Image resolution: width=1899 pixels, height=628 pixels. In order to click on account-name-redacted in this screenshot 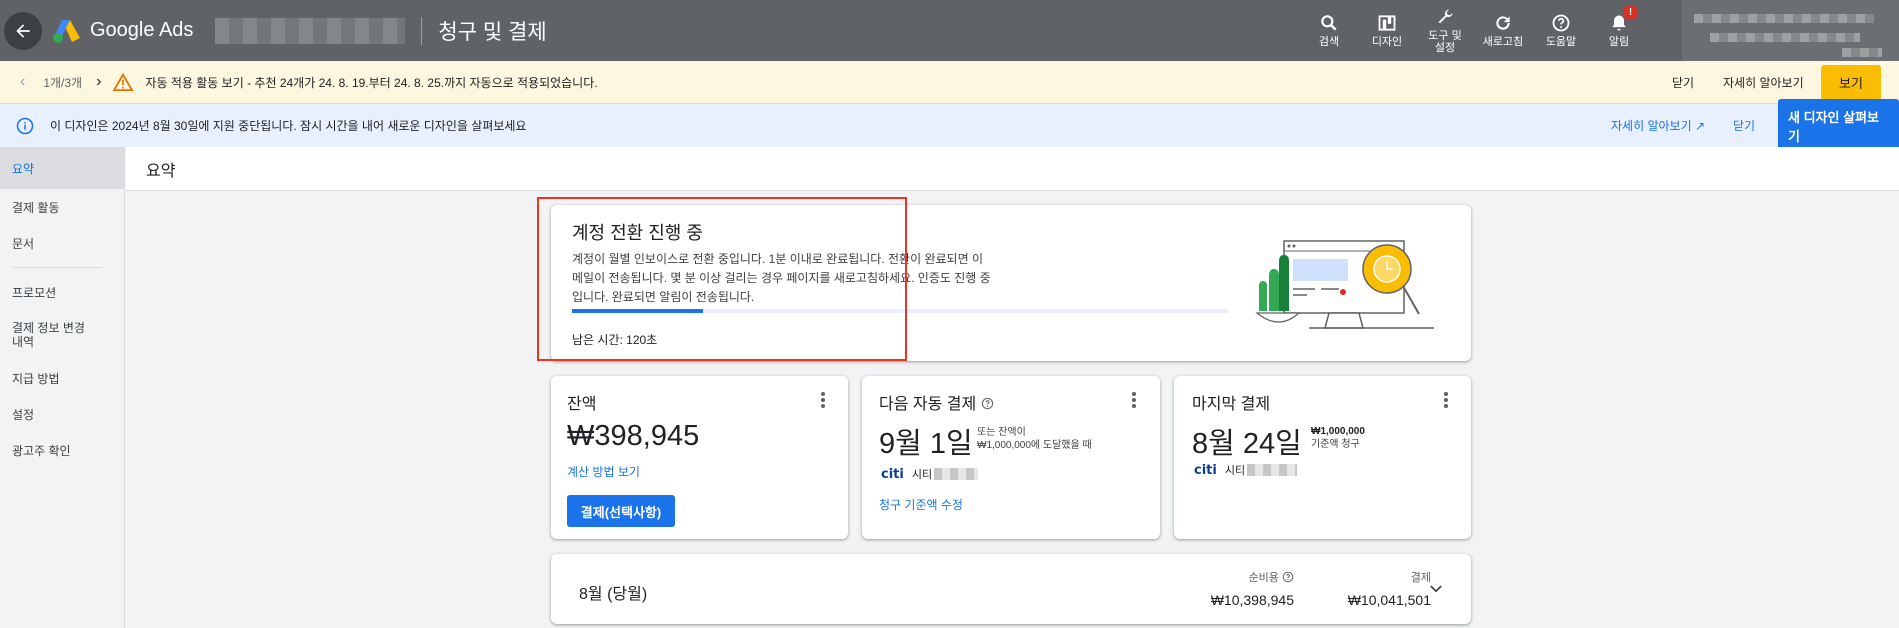, I will do `click(310, 30)`.